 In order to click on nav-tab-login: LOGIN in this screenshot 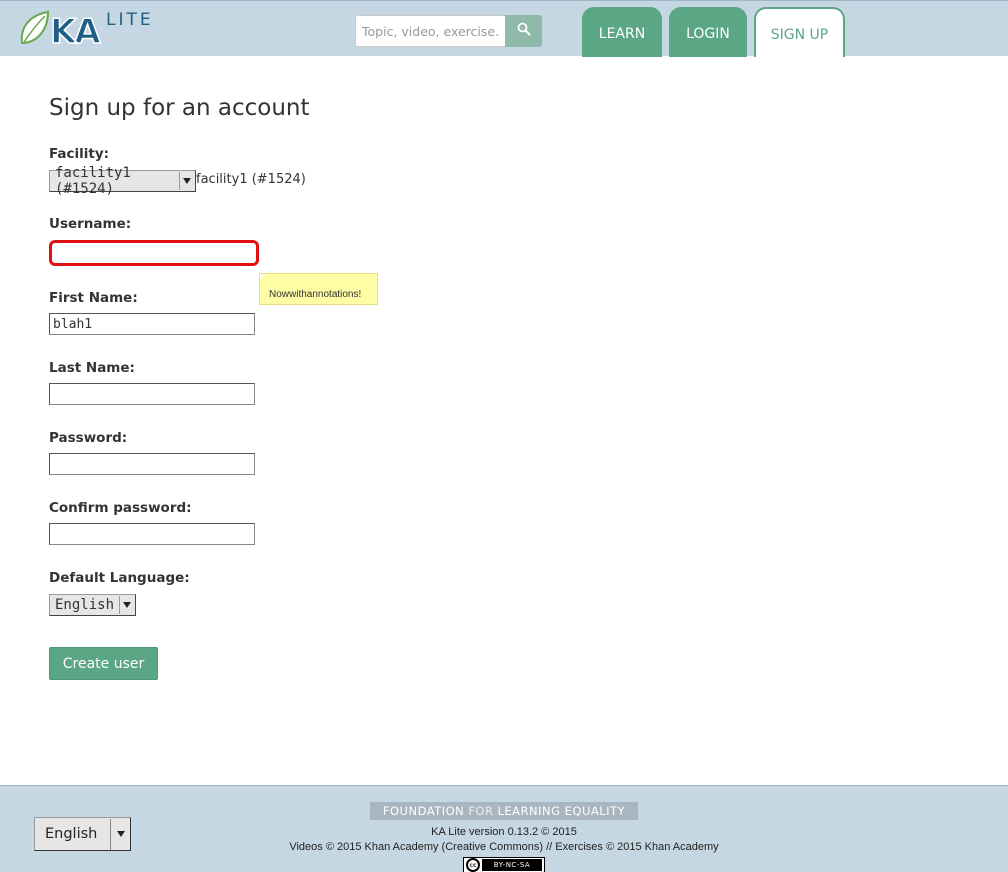, I will do `click(708, 32)`.